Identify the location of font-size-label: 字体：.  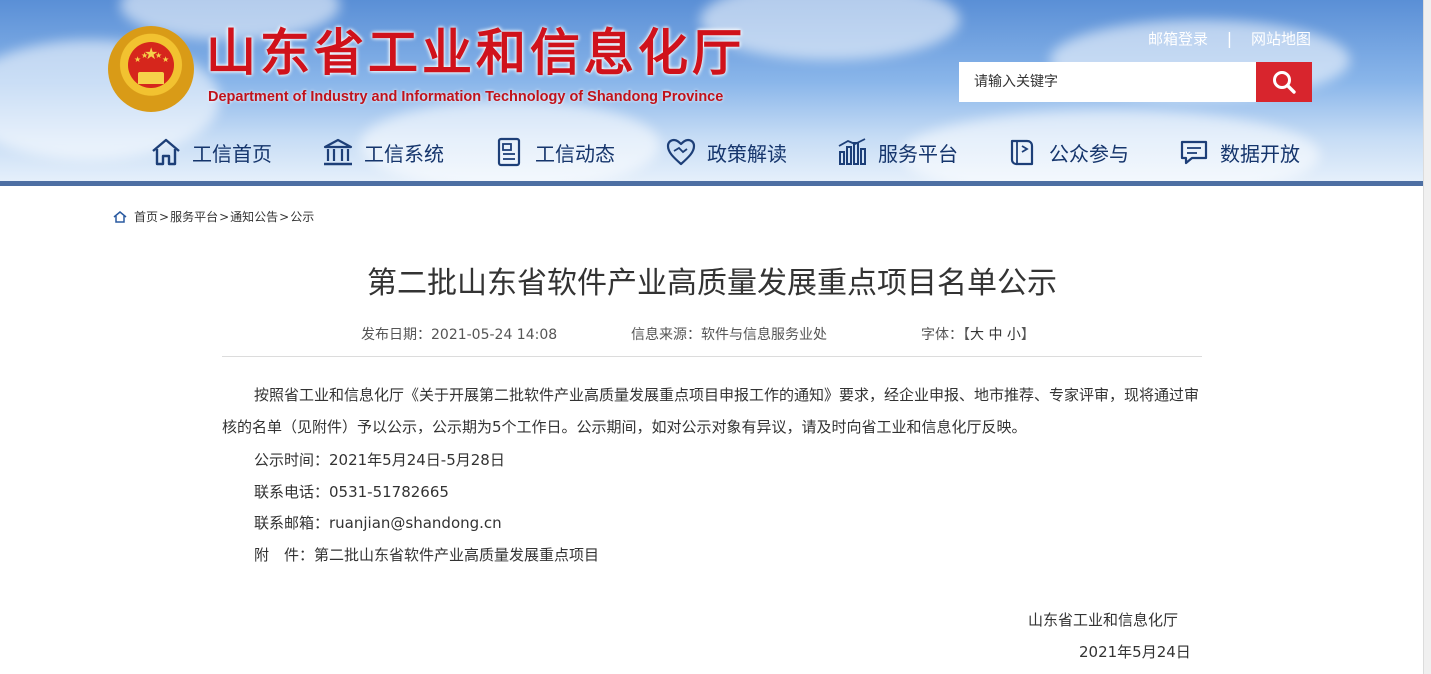
(942, 335).